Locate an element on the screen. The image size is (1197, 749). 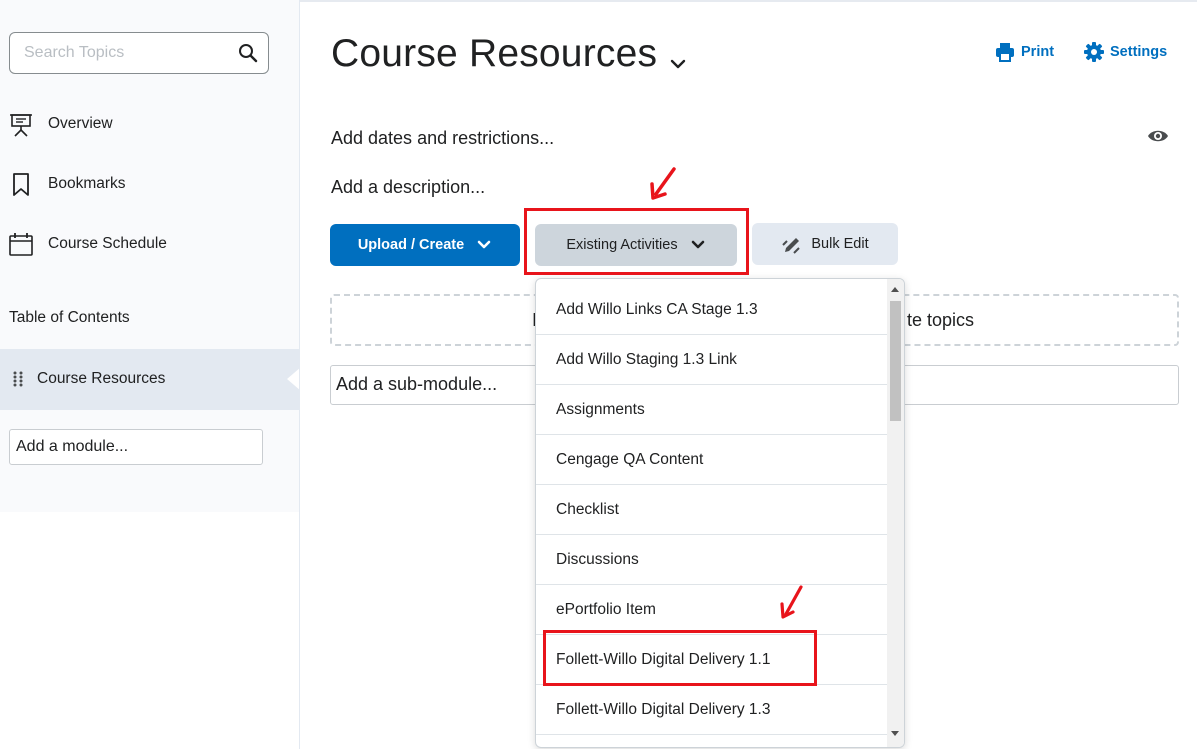
scrollbar-thumb is located at coordinates (895, 361).